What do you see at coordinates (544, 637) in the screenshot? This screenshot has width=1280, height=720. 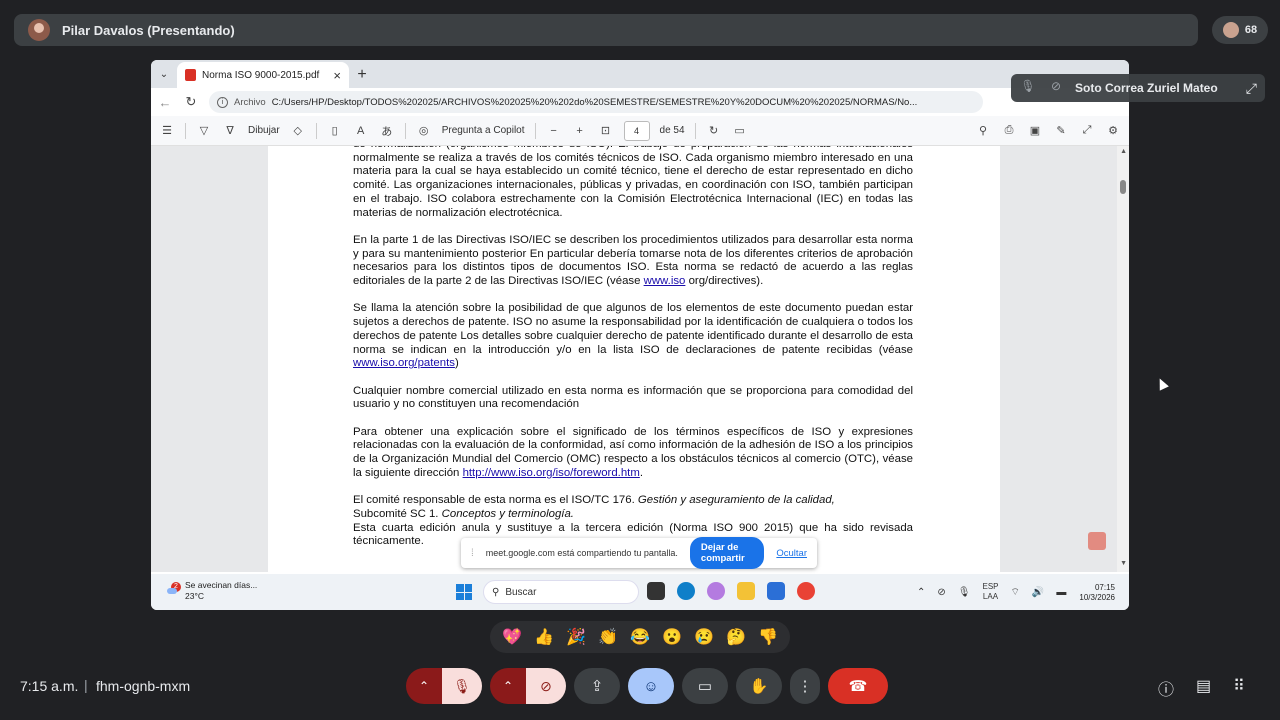 I see `reaction-thumbs-up: 👍` at bounding box center [544, 637].